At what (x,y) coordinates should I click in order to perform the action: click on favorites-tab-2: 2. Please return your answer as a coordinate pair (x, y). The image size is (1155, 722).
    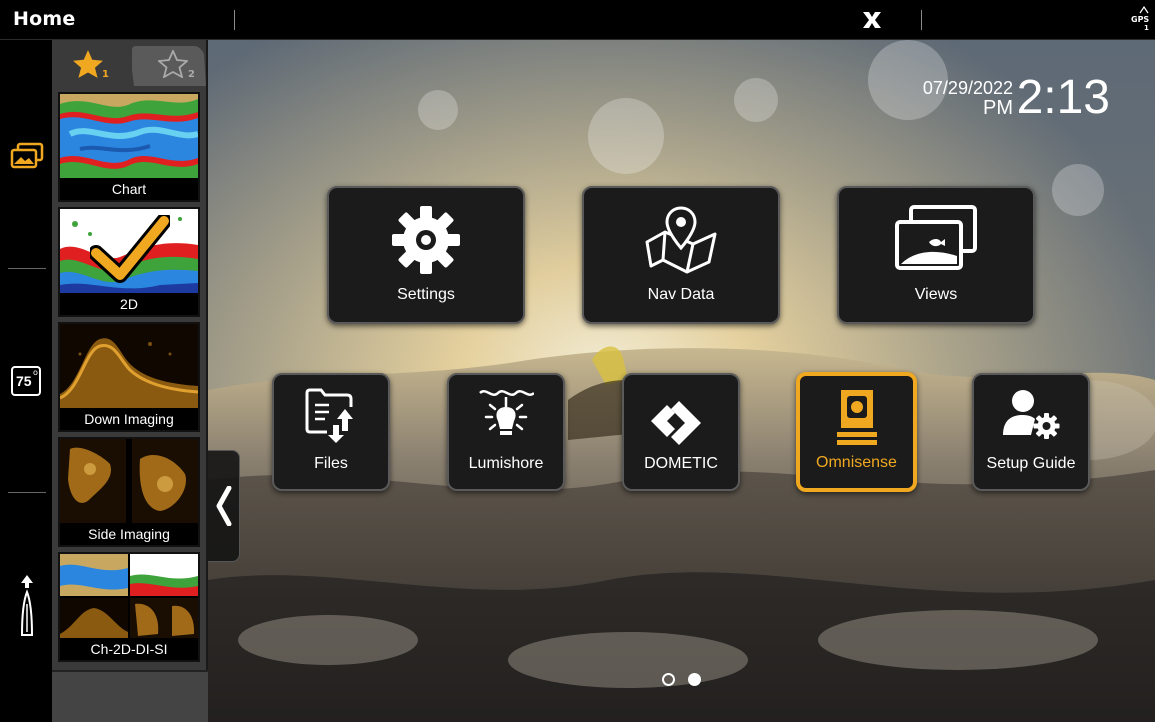
    Looking at the image, I should click on (169, 65).